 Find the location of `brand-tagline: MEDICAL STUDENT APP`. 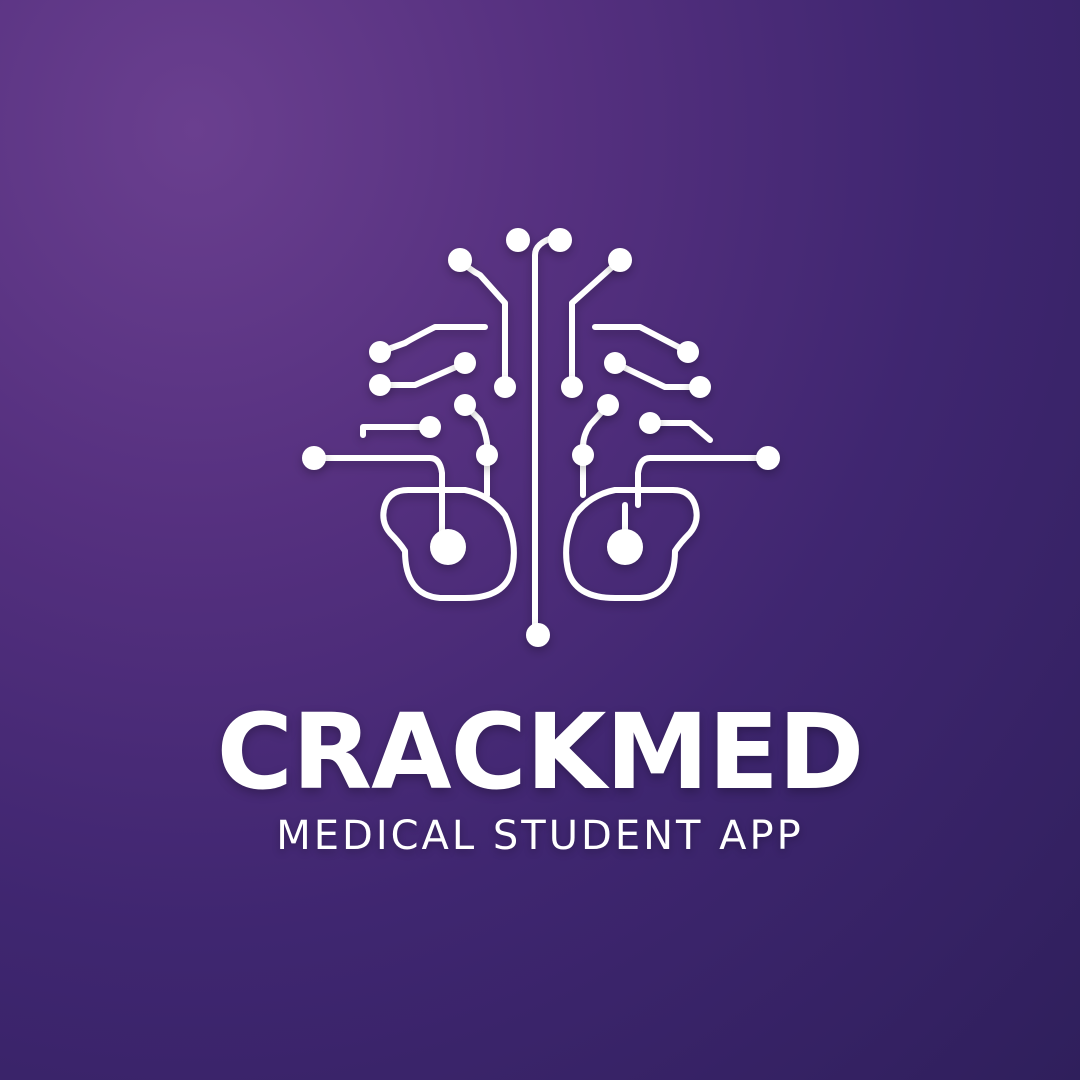

brand-tagline: MEDICAL STUDENT APP is located at coordinates (540, 836).